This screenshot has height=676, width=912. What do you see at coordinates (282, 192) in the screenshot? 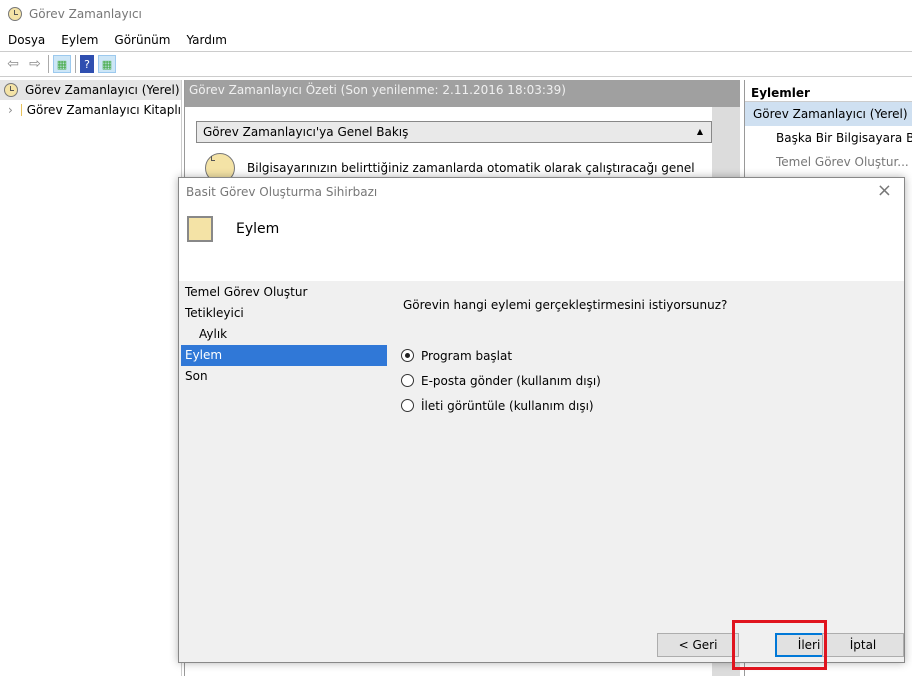
I see `dialog-title: Basit Görev Oluşturma Sihirbazı` at bounding box center [282, 192].